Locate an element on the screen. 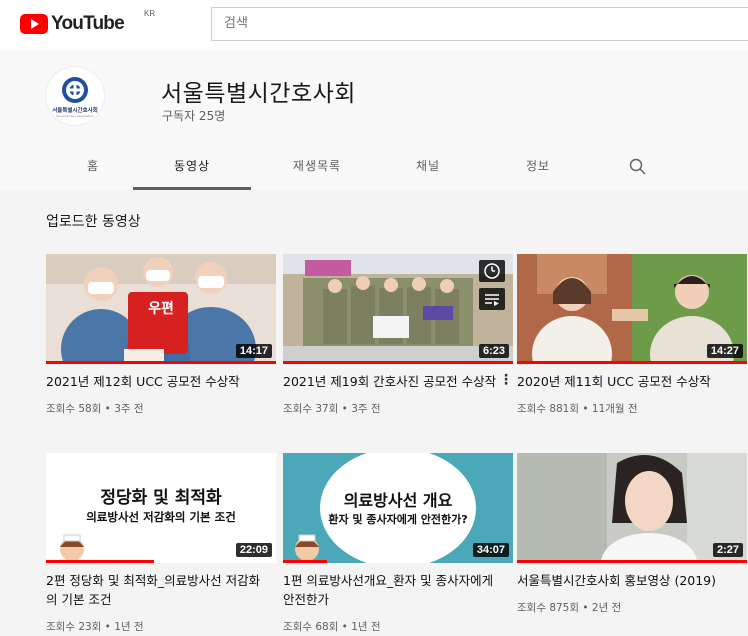 This screenshot has height=636, width=748. video-title: 2편 정당화 및 최적화_의료방사선 저감화의 기본 조건 is located at coordinates (157, 590).